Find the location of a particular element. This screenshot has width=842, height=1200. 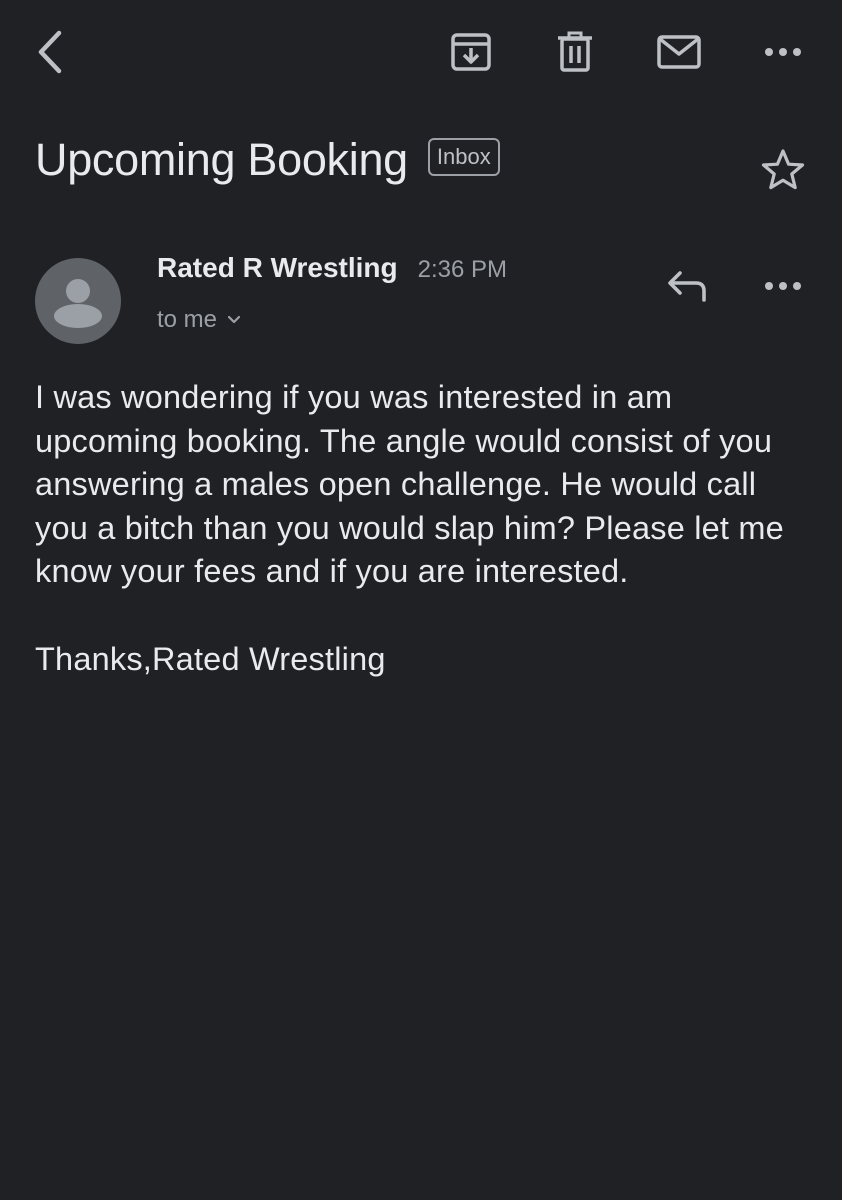

chevron-down-icon is located at coordinates (234, 319).